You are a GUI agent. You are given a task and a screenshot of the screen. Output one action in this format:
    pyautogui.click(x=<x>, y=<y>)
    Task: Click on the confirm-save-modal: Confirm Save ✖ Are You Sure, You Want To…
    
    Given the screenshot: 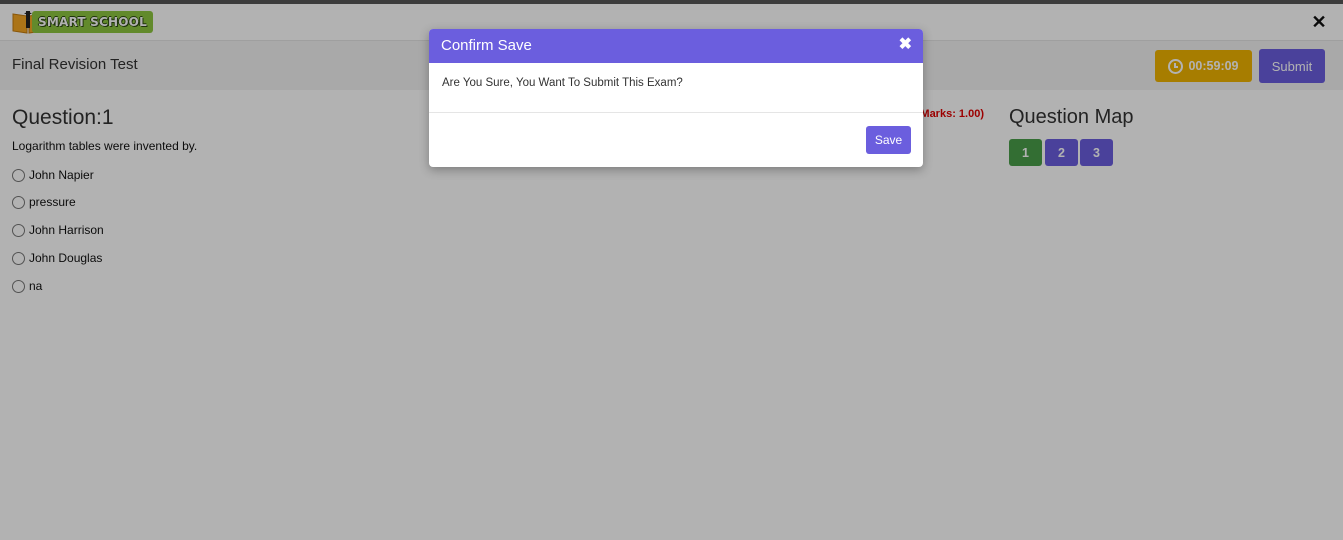 What is the action you would take?
    pyautogui.click(x=676, y=98)
    